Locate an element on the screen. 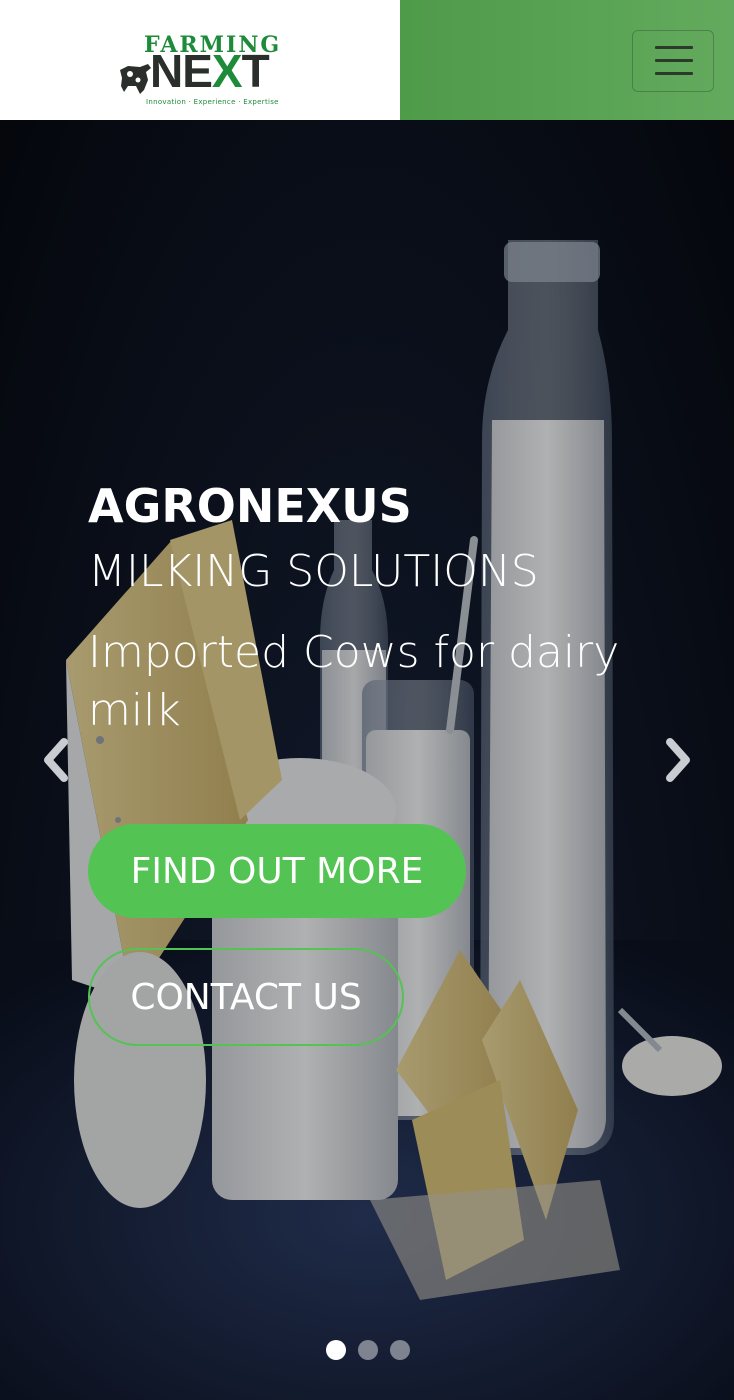 The width and height of the screenshot is (734, 1400). chevron-right-icon is located at coordinates (678, 760).